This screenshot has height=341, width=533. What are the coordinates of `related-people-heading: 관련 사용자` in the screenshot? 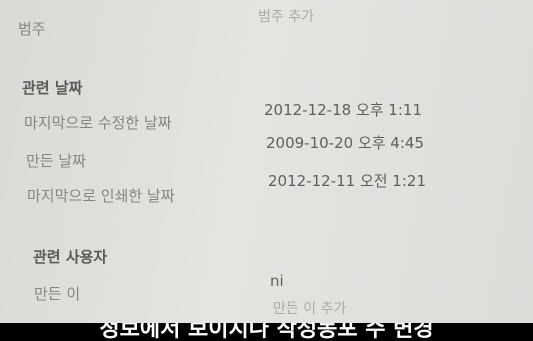 It's located at (70, 257).